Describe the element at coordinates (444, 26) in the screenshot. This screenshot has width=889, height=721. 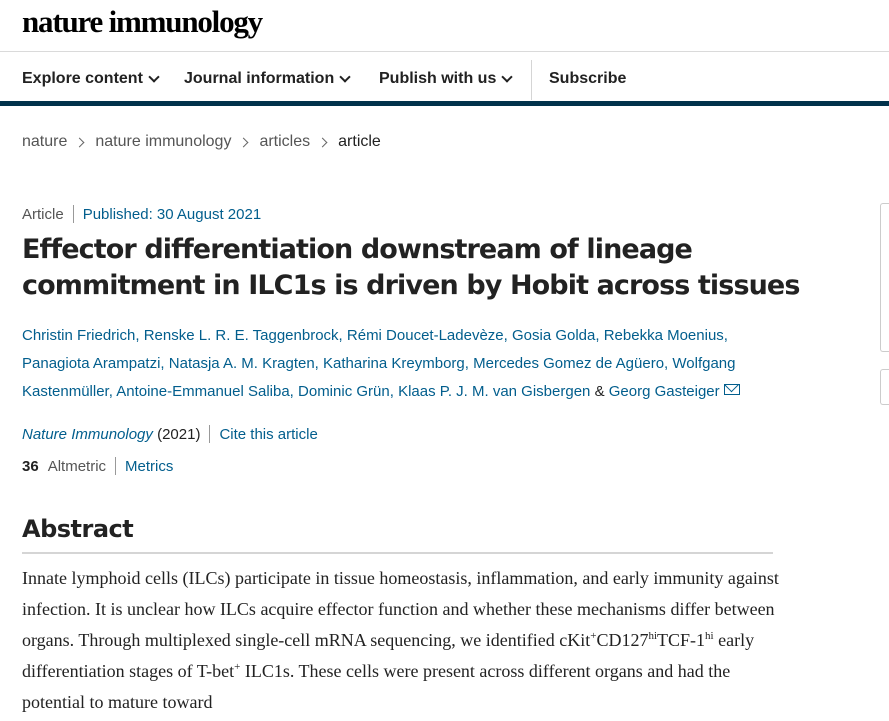
I see `site-header: nature immunology` at that location.